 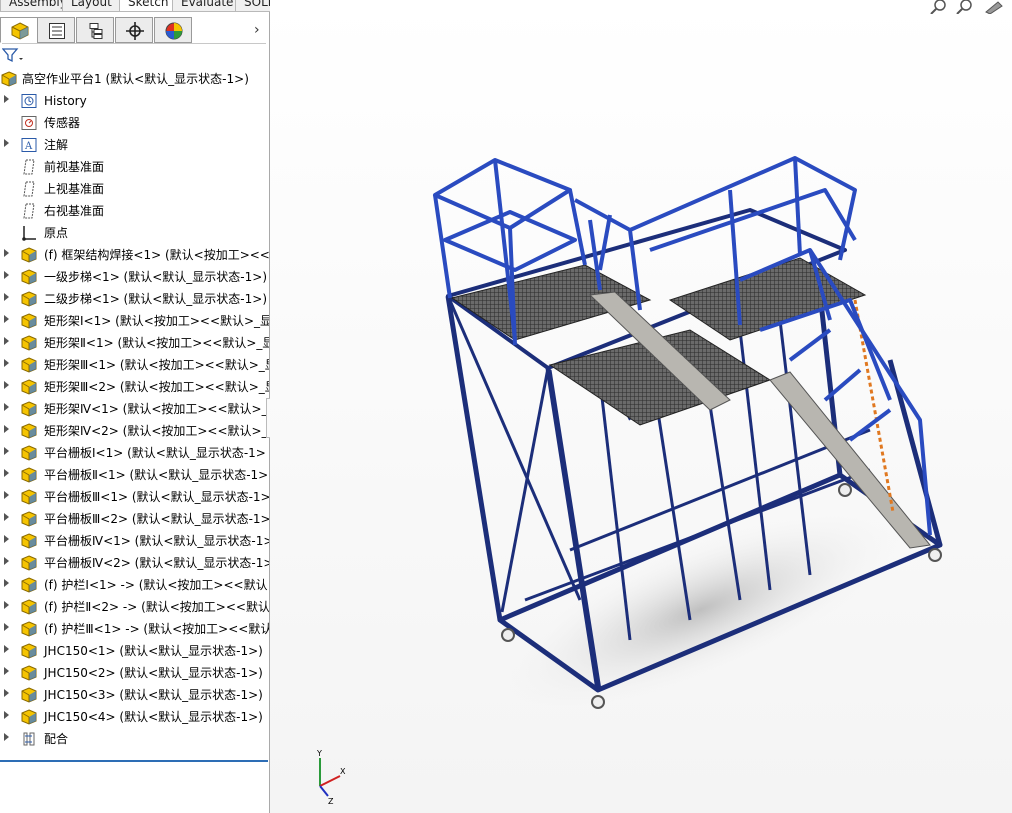 I want to click on svg-text: A, so click(x=28, y=146).